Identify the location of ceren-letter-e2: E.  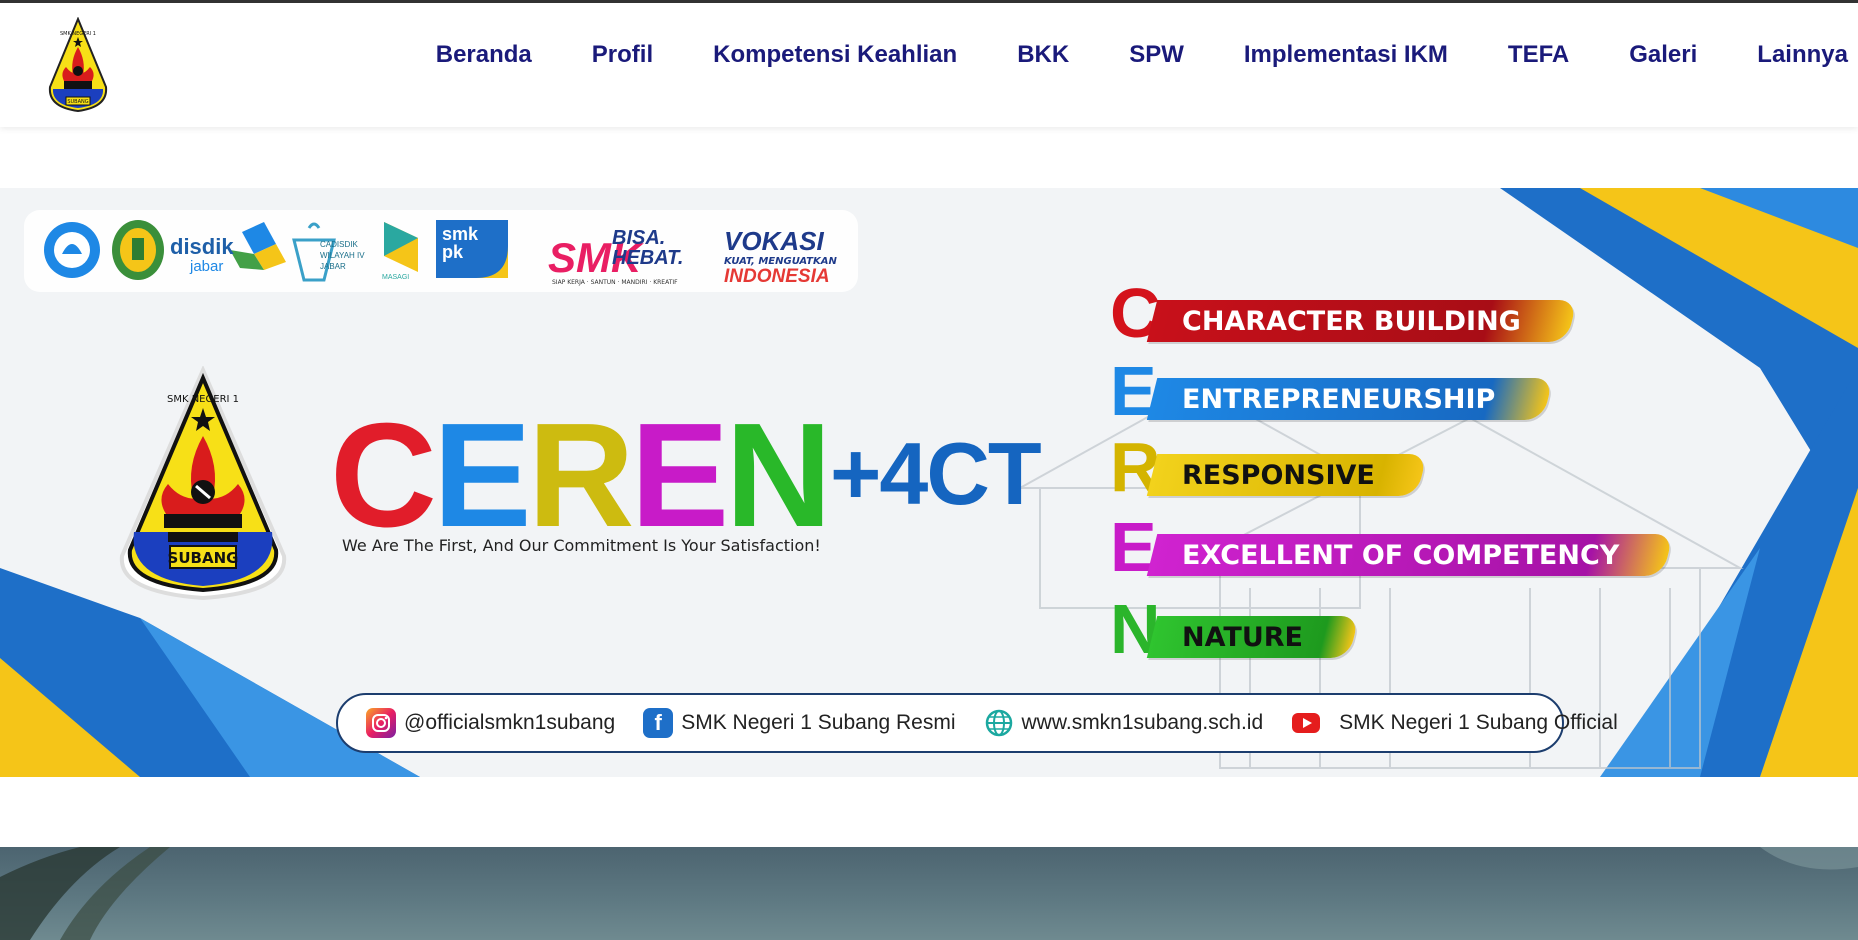
(680, 475).